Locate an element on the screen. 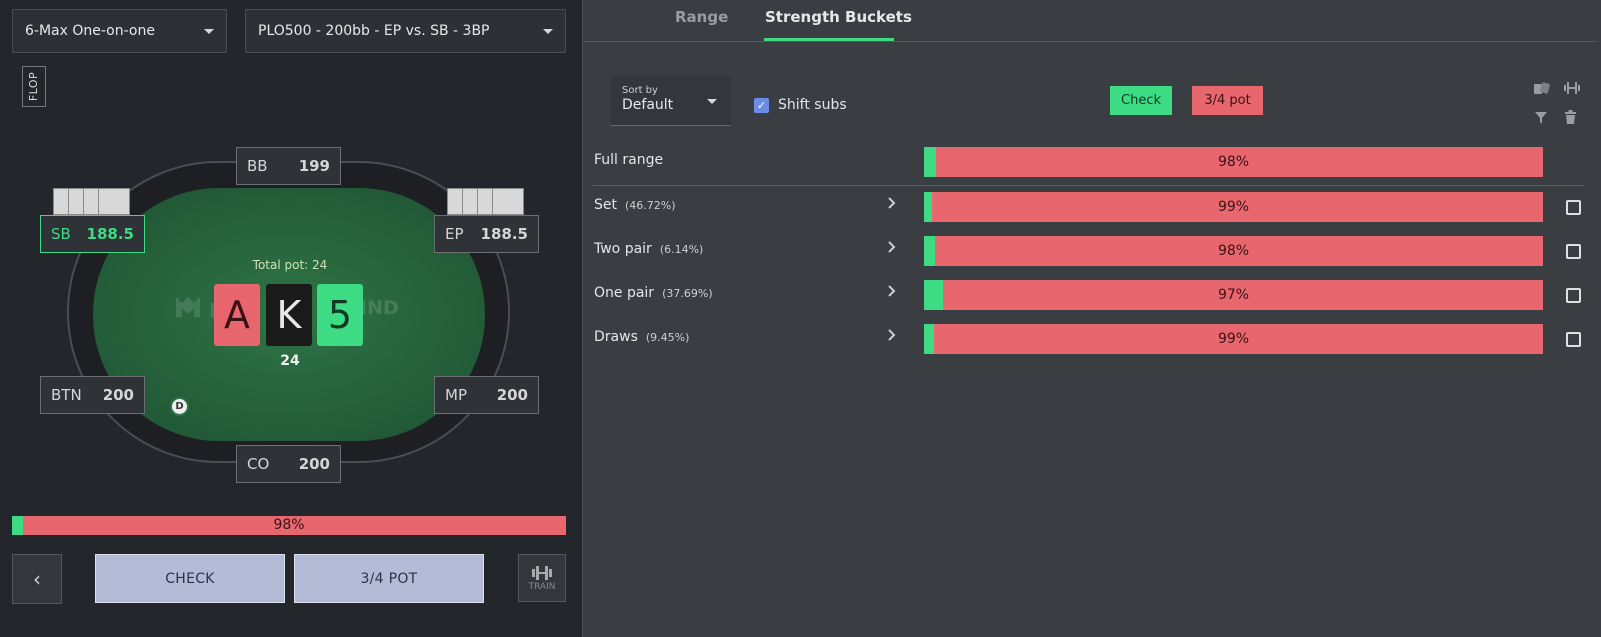 The height and width of the screenshot is (637, 1601). bucket-share: (6.14%) is located at coordinates (681, 249).